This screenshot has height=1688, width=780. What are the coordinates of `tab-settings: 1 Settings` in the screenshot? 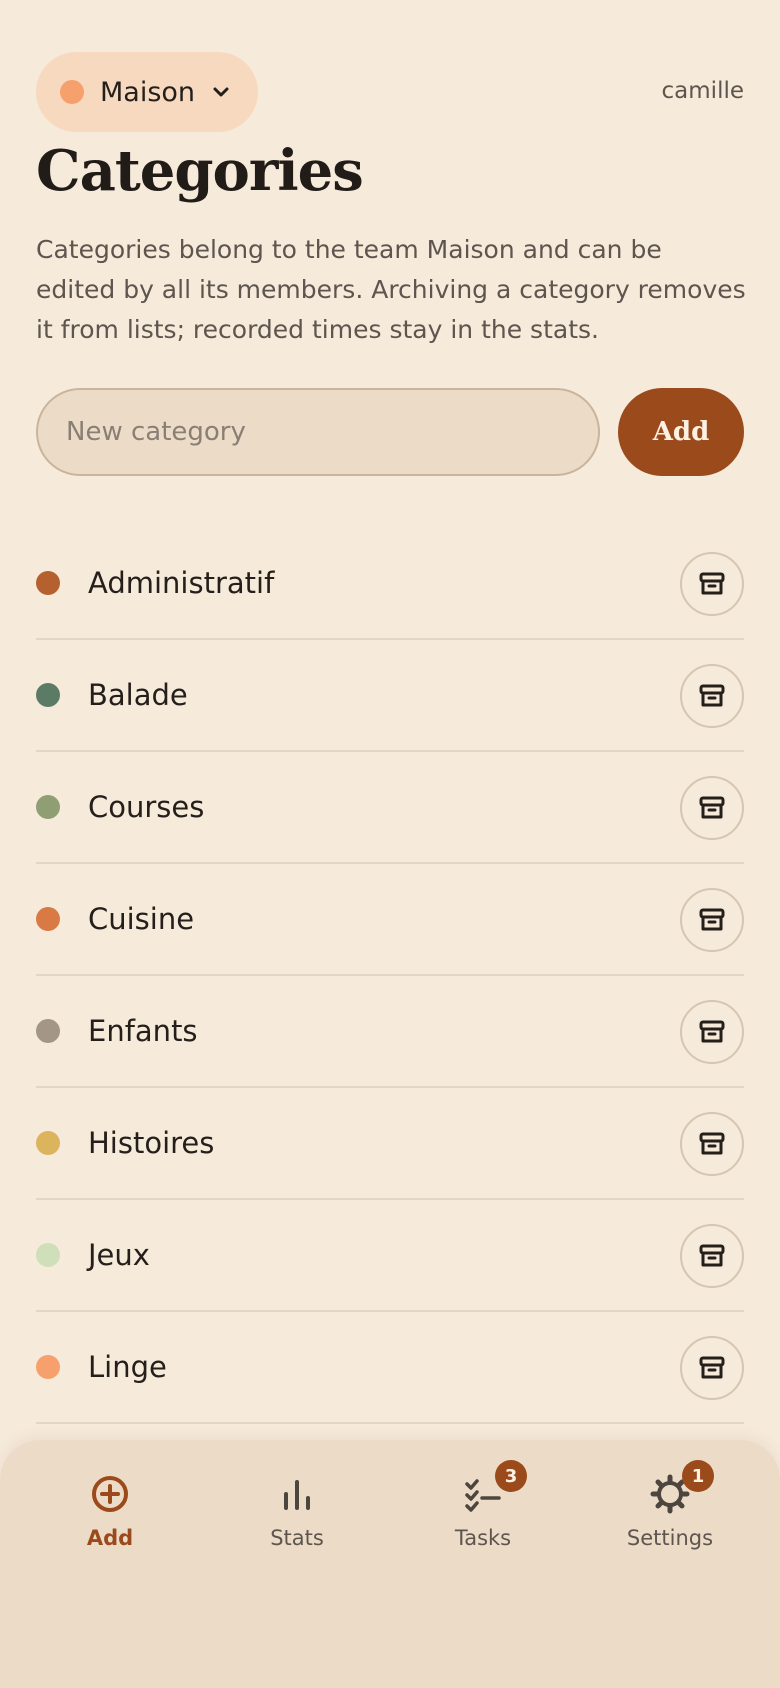 It's located at (670, 1516).